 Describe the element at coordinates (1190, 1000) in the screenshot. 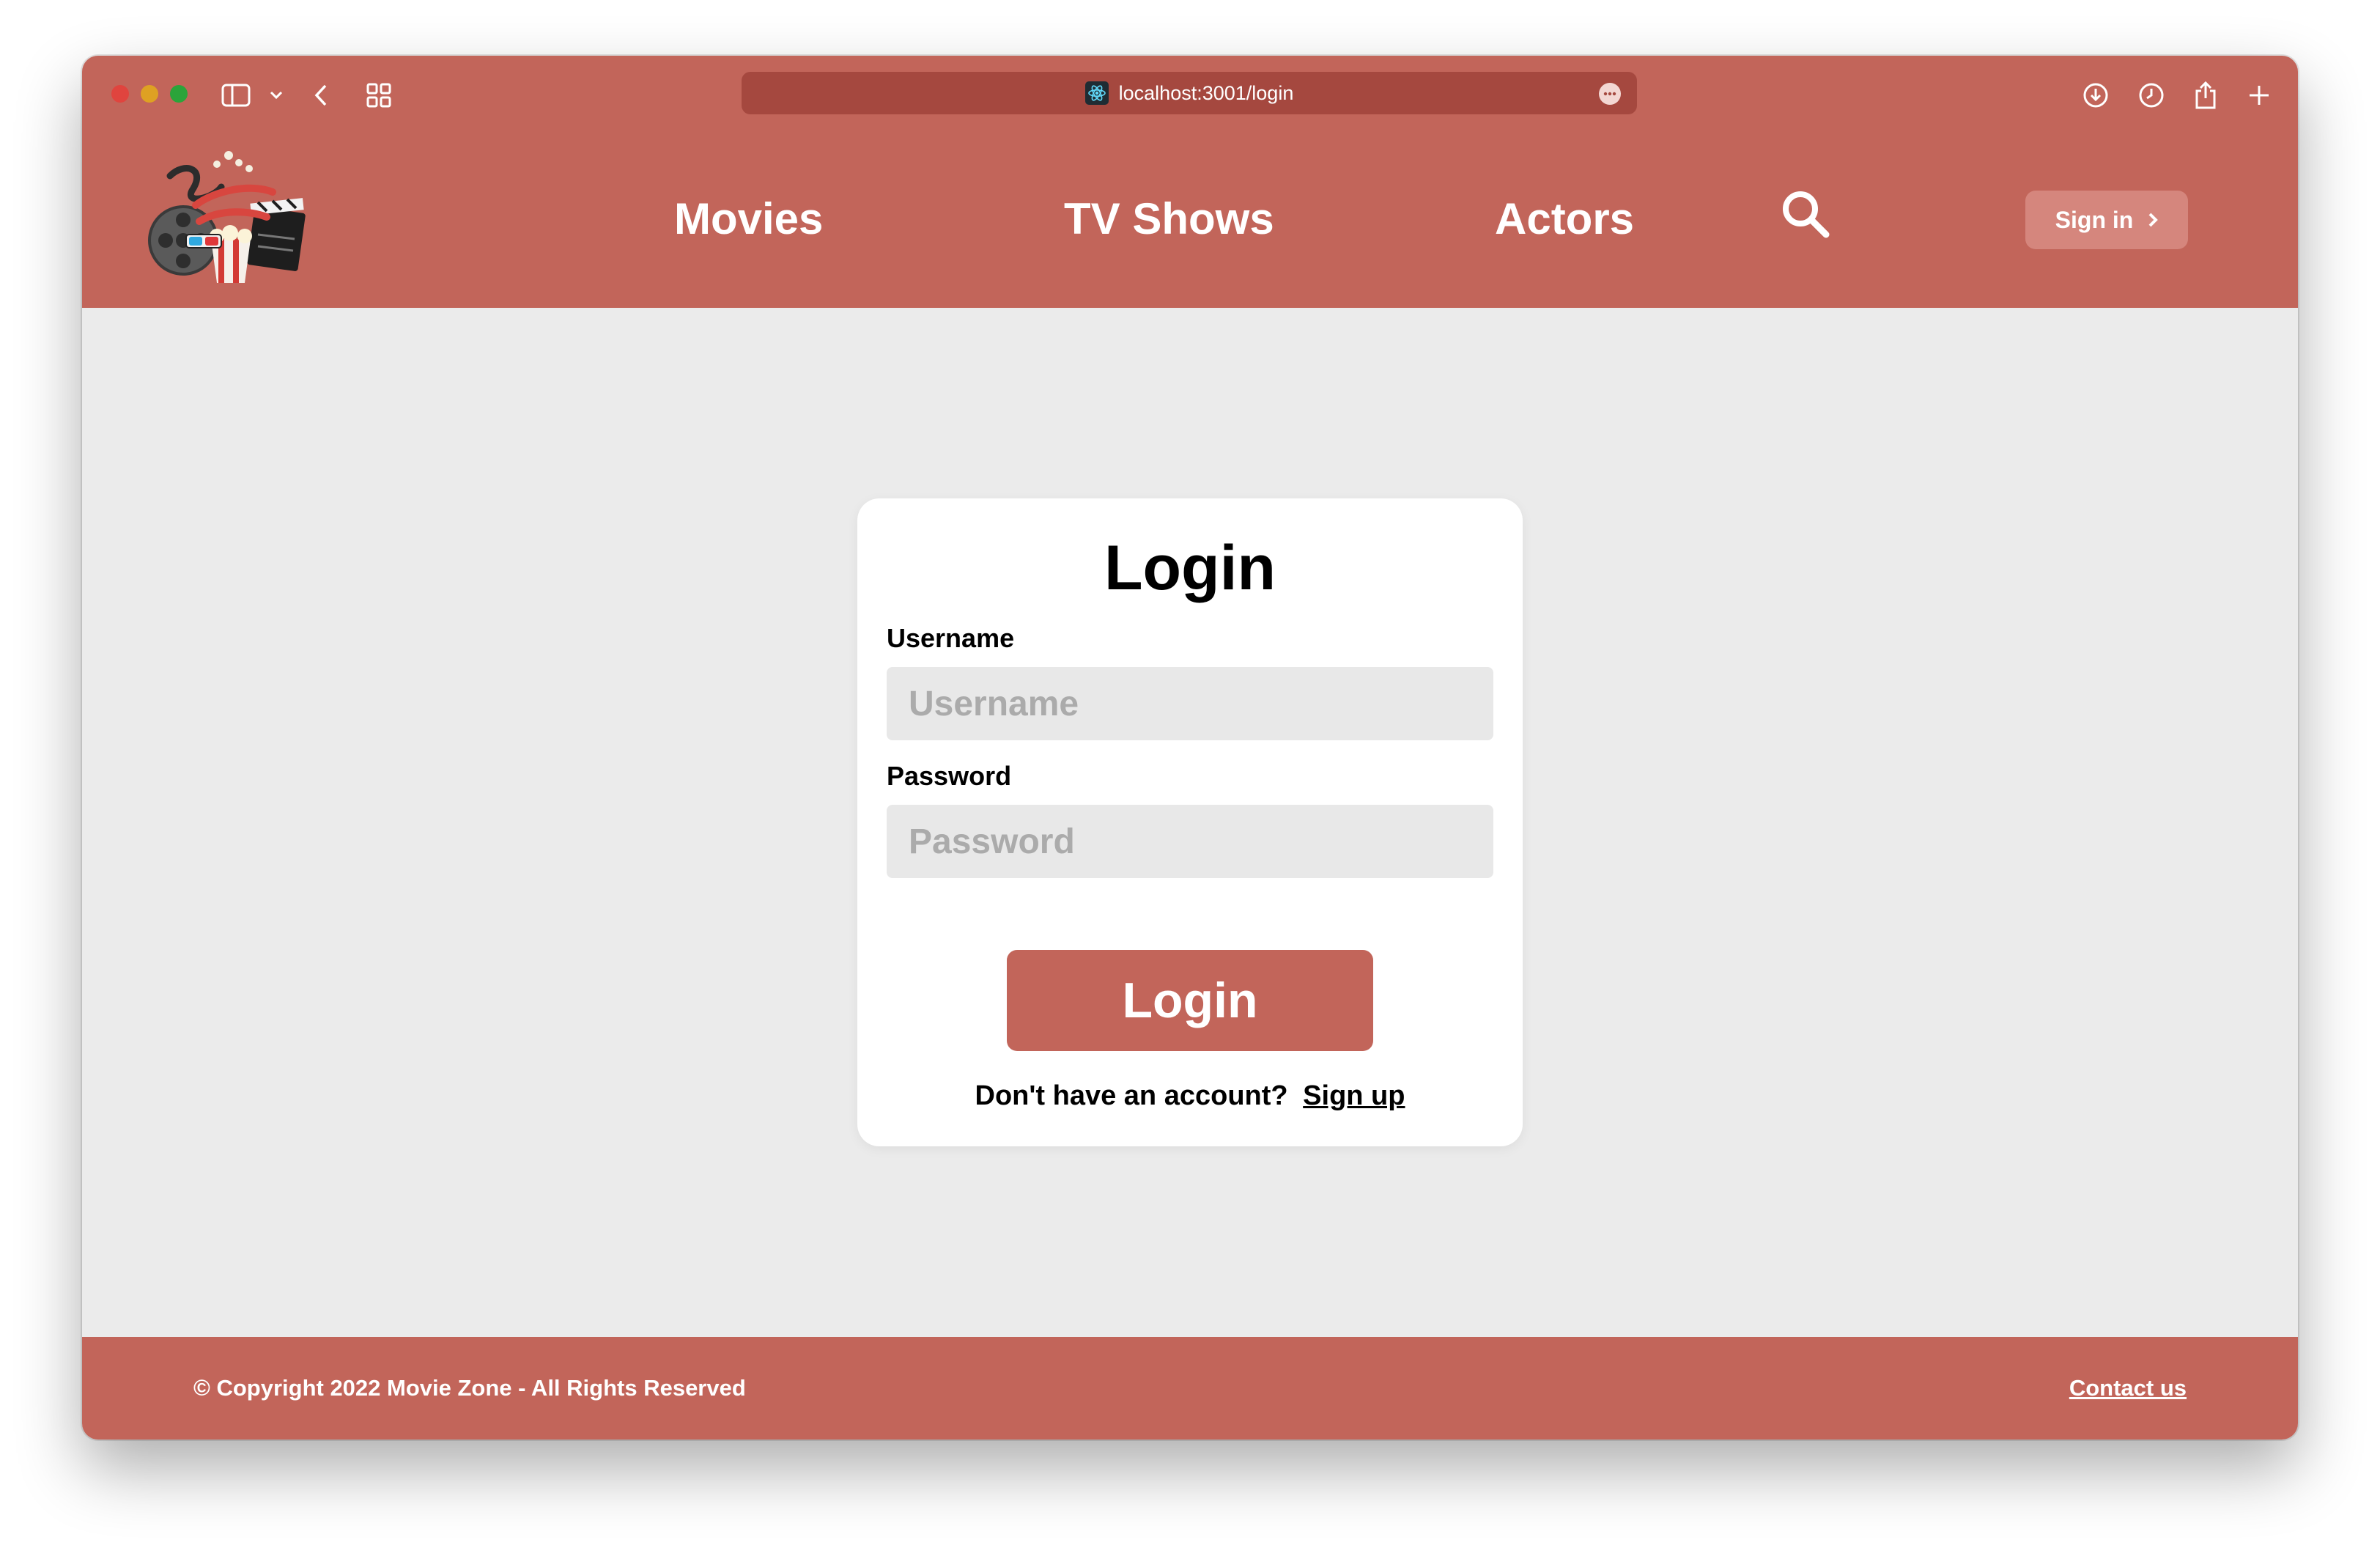

I see `login-button: Login` at that location.